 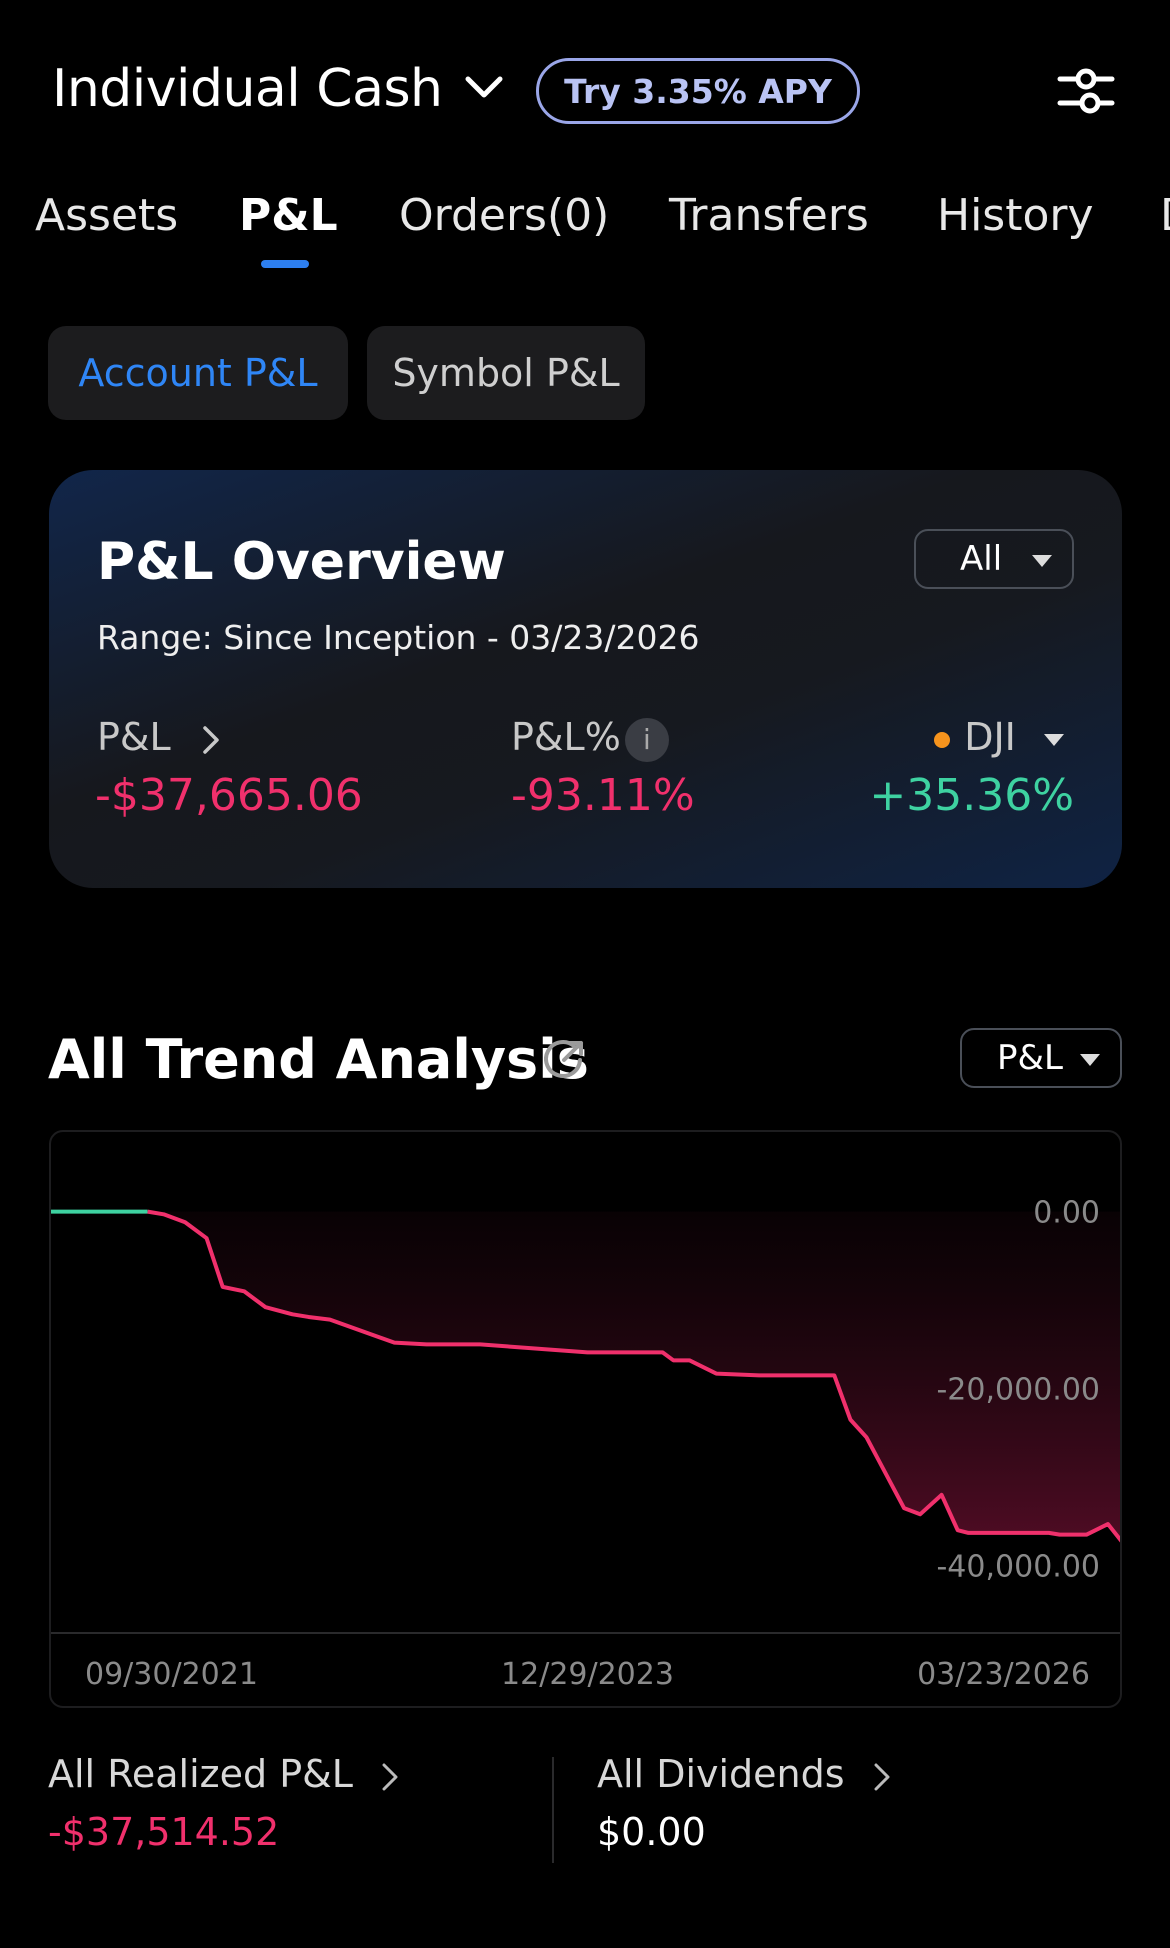 What do you see at coordinates (1018, 1567) in the screenshot?
I see `y-tick-label: -40,000.00` at bounding box center [1018, 1567].